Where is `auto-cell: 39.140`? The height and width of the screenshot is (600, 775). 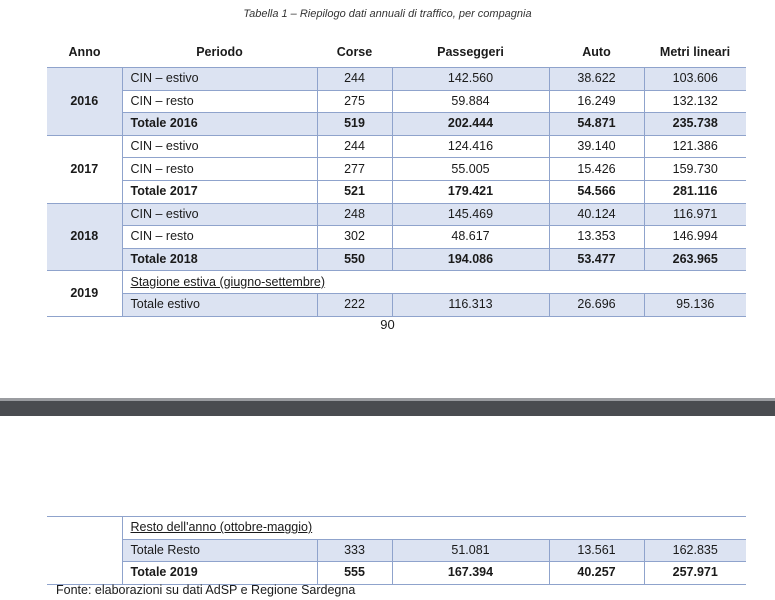 auto-cell: 39.140 is located at coordinates (596, 146).